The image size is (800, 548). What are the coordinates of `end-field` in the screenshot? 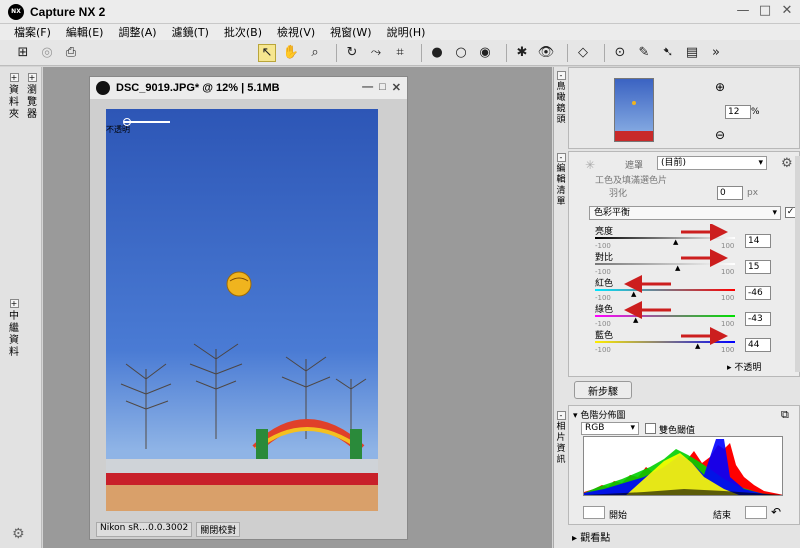 It's located at (756, 512).